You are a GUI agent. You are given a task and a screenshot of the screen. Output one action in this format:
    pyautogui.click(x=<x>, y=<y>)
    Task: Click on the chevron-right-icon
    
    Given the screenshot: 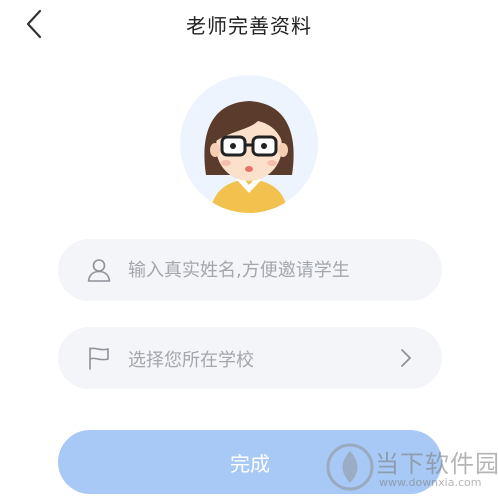 What is the action you would take?
    pyautogui.click(x=406, y=358)
    